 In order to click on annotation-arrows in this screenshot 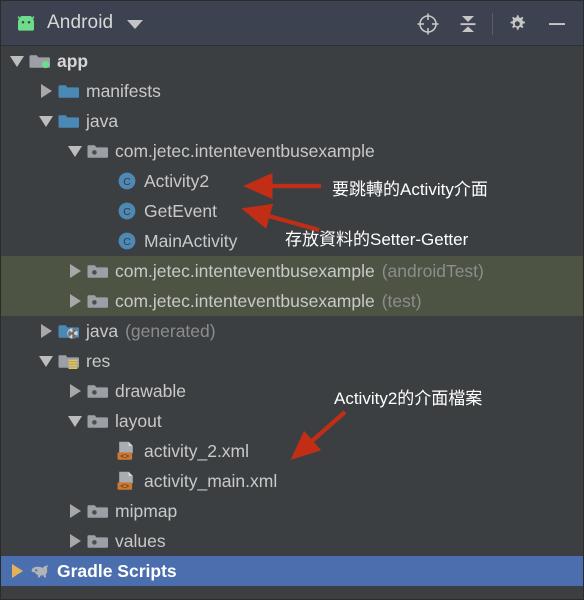, I will do `click(294, 316)`.